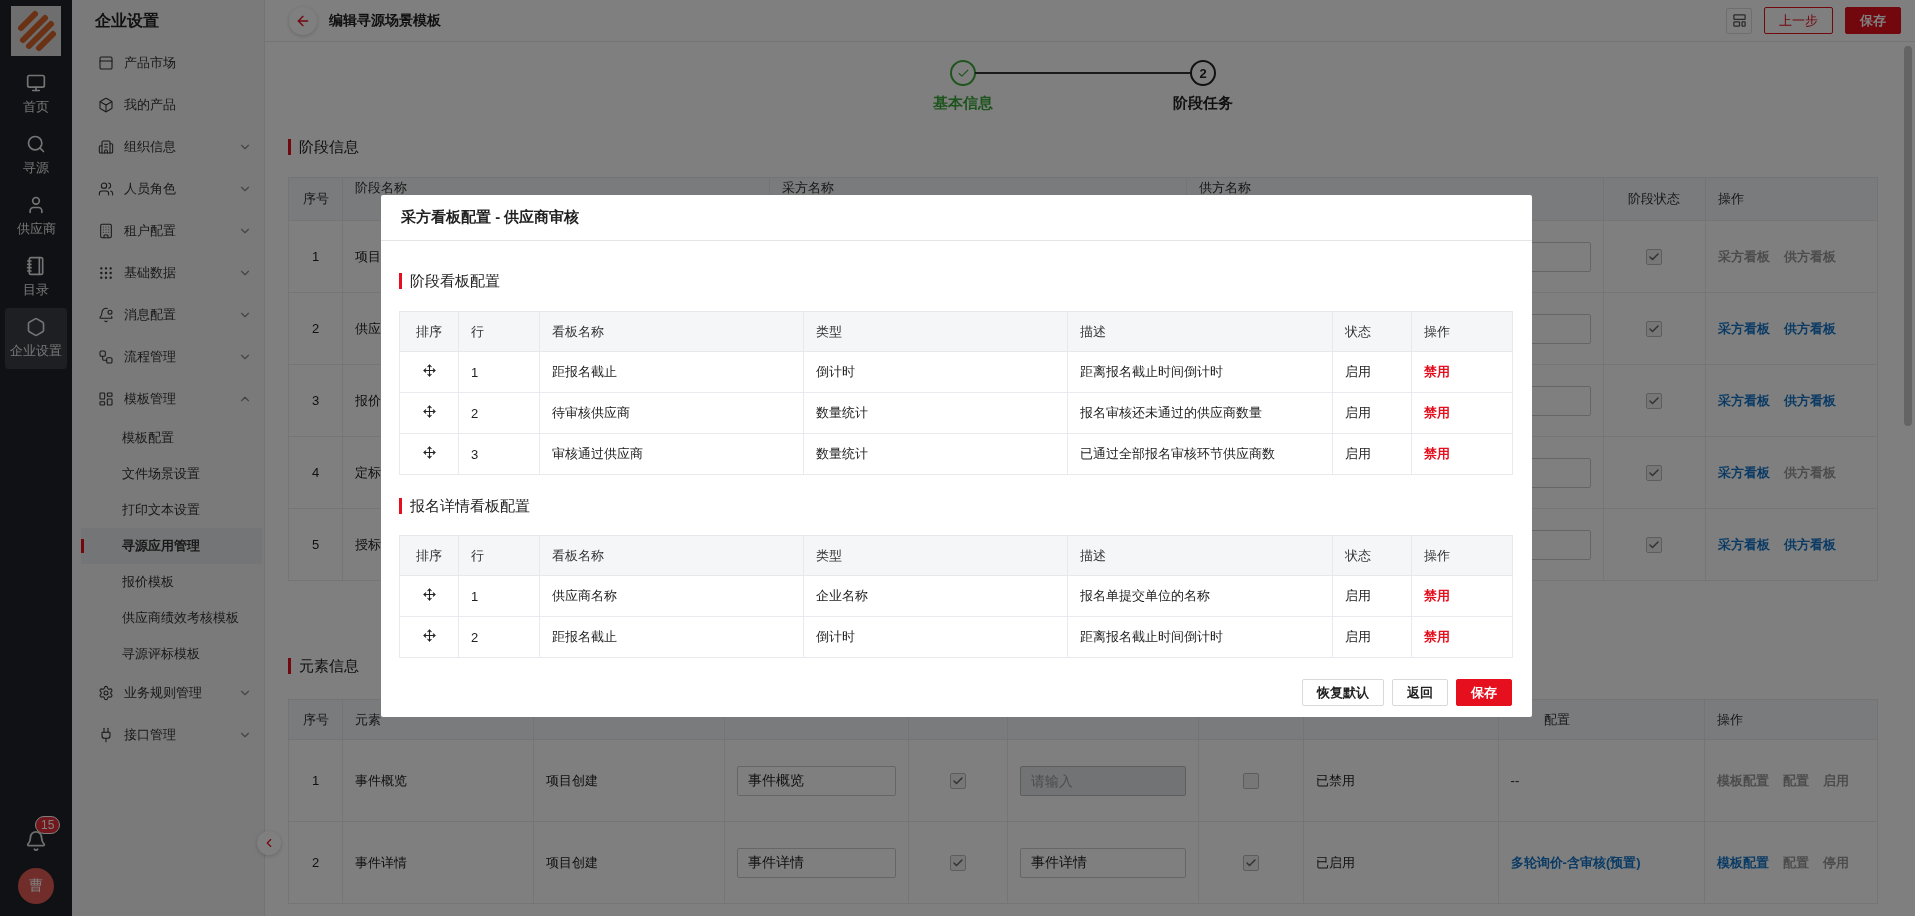 The width and height of the screenshot is (1915, 916). Describe the element at coordinates (36, 886) in the screenshot. I see `user-avatar: 曹` at that location.